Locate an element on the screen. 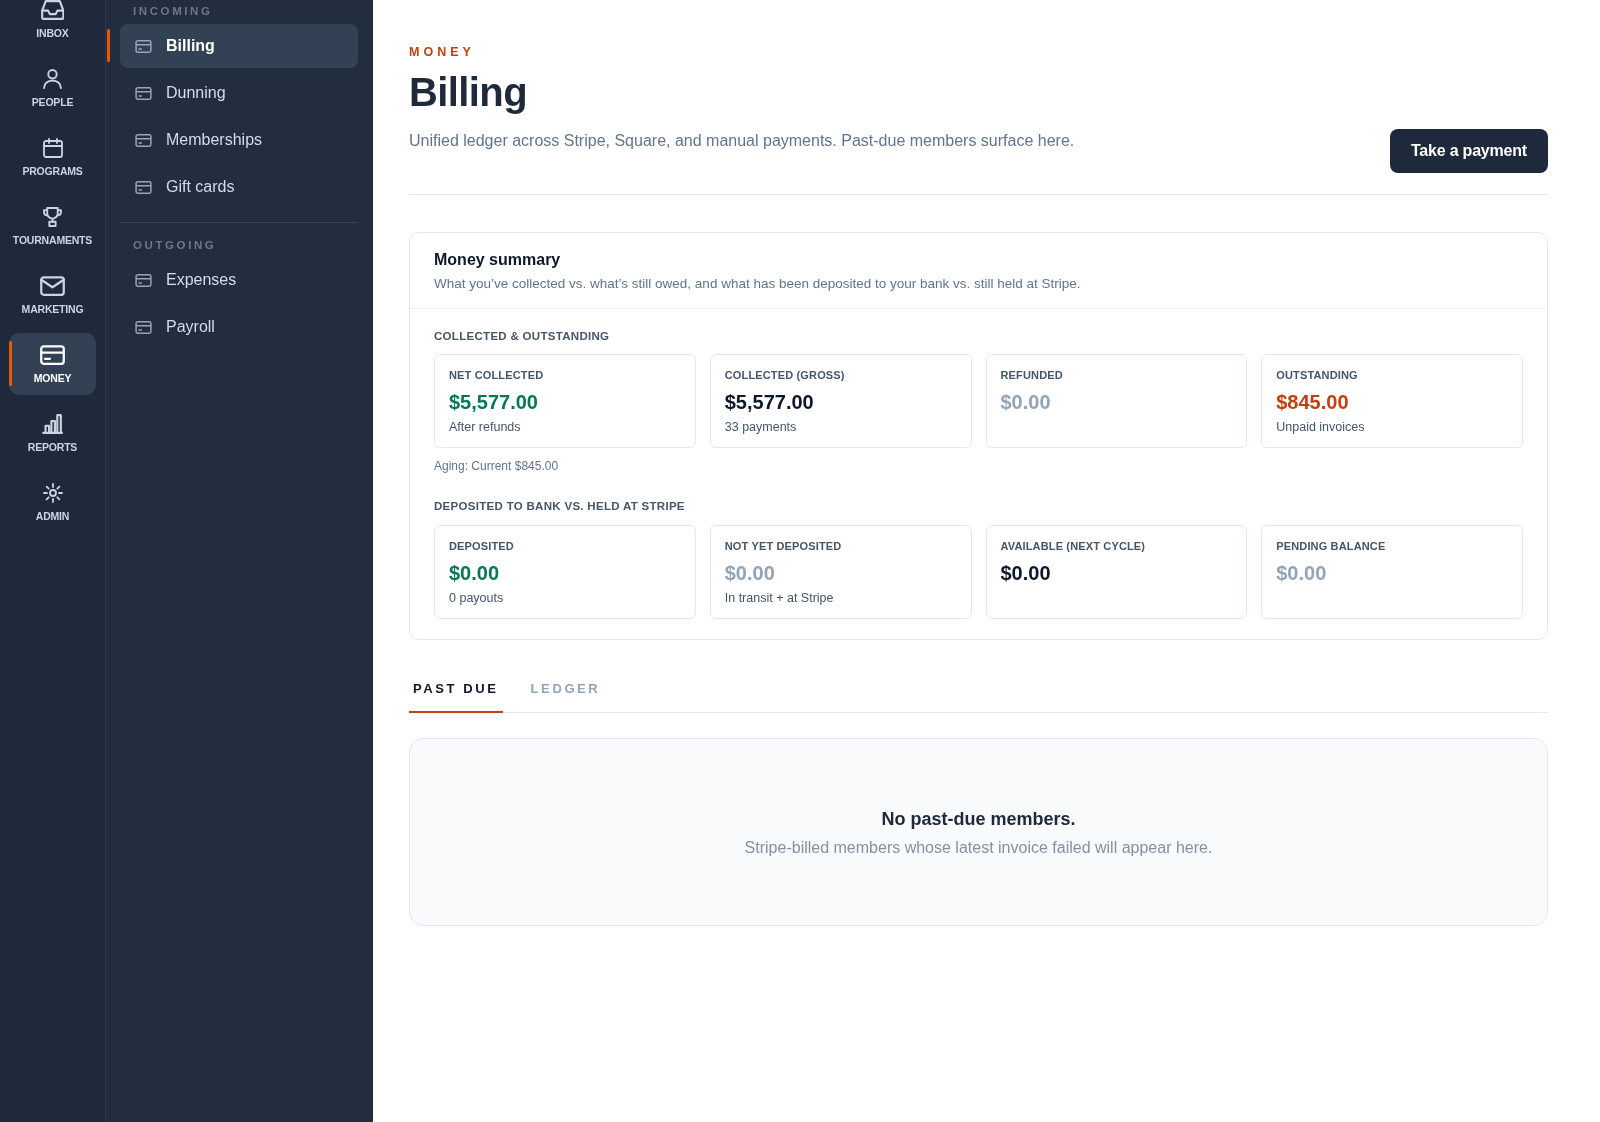 This screenshot has height=1122, width=1600. rail-nav-button: MARKETING is located at coordinates (52, 295).